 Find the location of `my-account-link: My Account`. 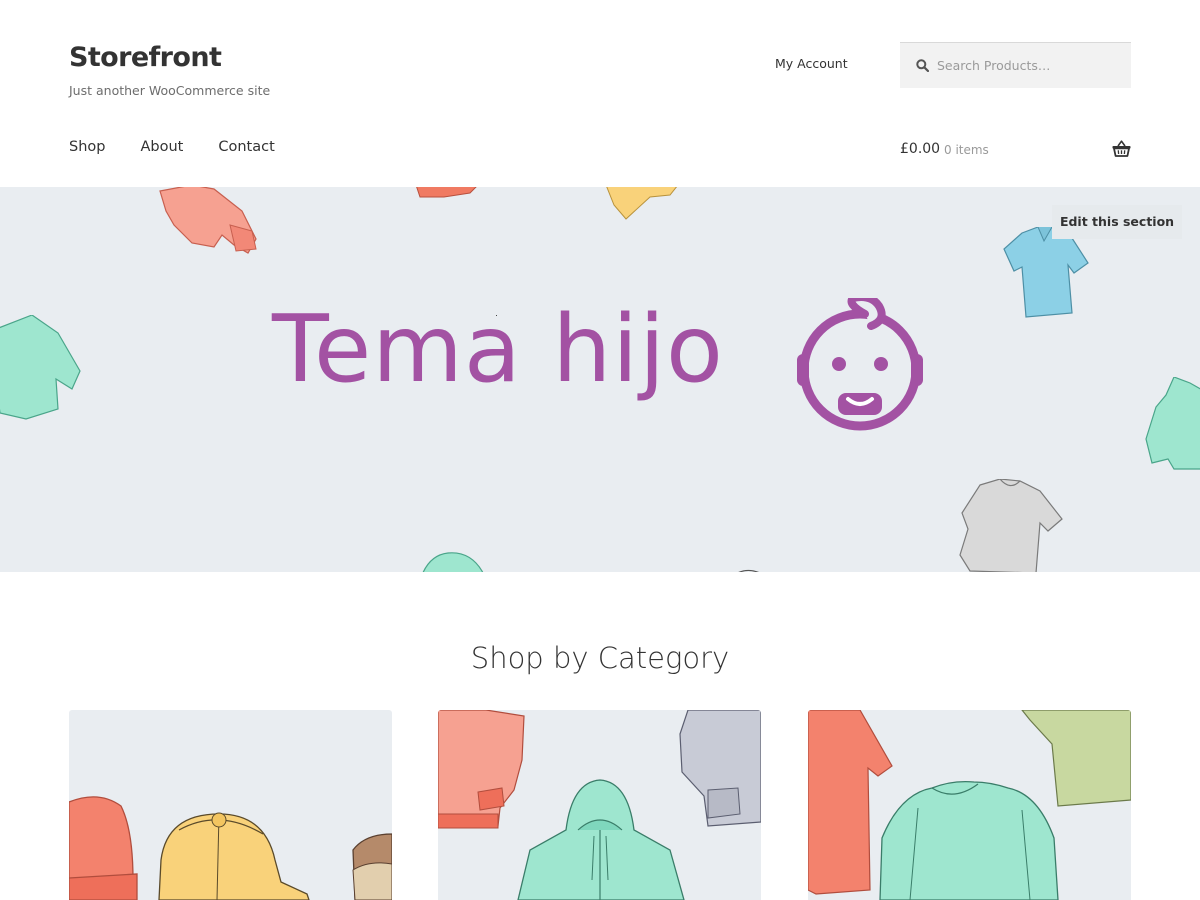

my-account-link: My Account is located at coordinates (811, 63).